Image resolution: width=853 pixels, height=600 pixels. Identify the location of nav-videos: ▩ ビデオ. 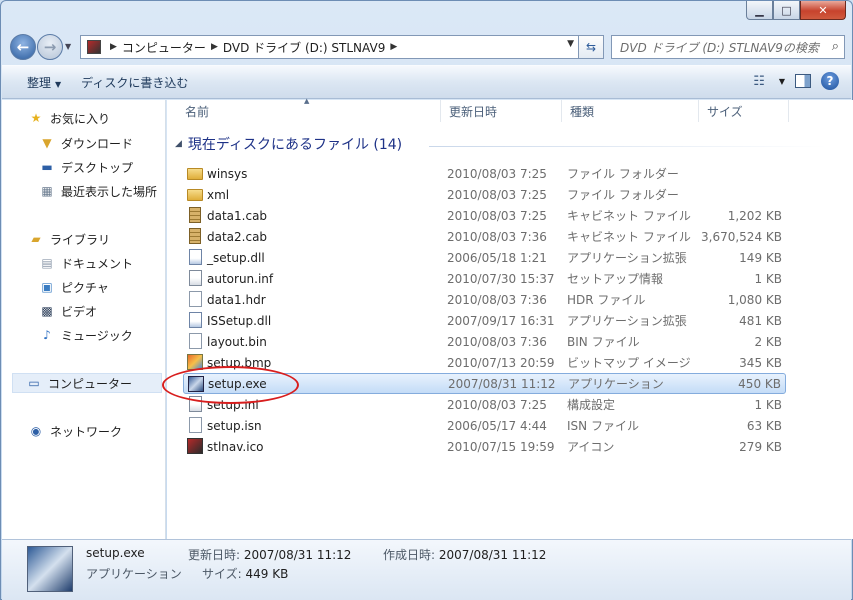
(68, 311).